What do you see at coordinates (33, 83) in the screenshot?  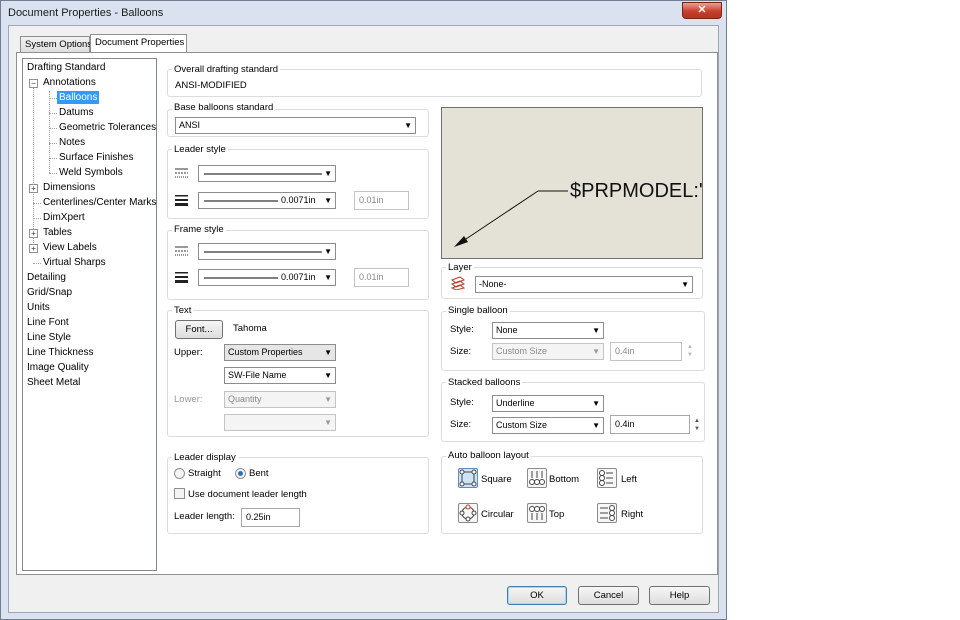 I see `collapse-icon: −` at bounding box center [33, 83].